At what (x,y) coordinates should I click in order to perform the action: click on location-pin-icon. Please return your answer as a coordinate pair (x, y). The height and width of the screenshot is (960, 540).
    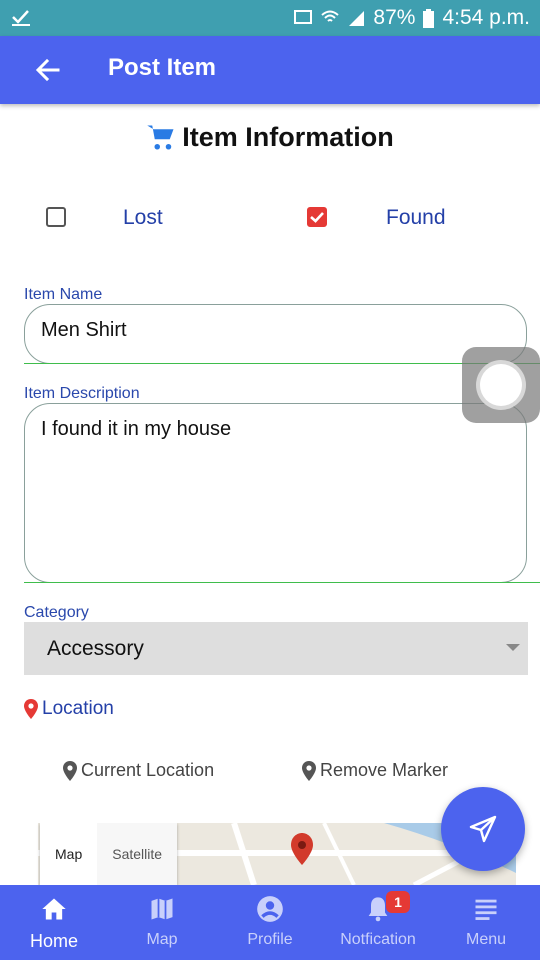
    Looking at the image, I should click on (31, 709).